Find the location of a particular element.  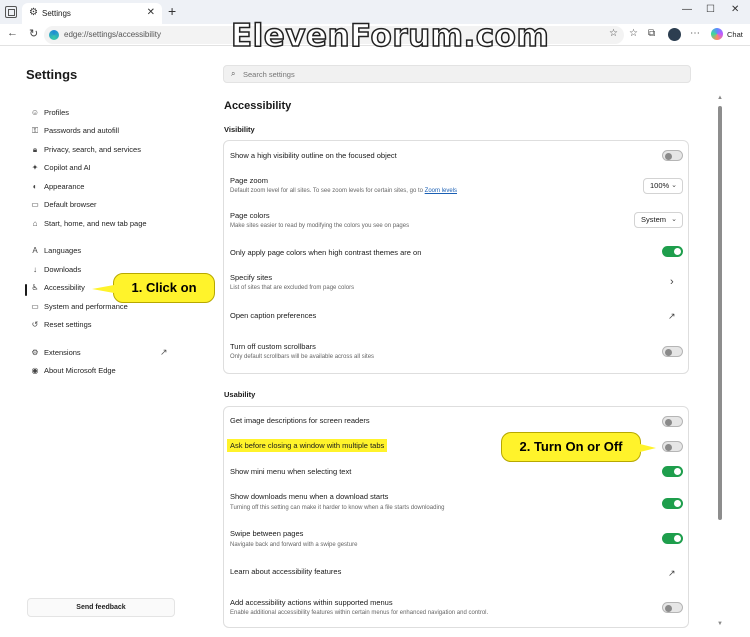

row-custom-scrollbars-title: Turn off custom scrollbars is located at coordinates (273, 346).